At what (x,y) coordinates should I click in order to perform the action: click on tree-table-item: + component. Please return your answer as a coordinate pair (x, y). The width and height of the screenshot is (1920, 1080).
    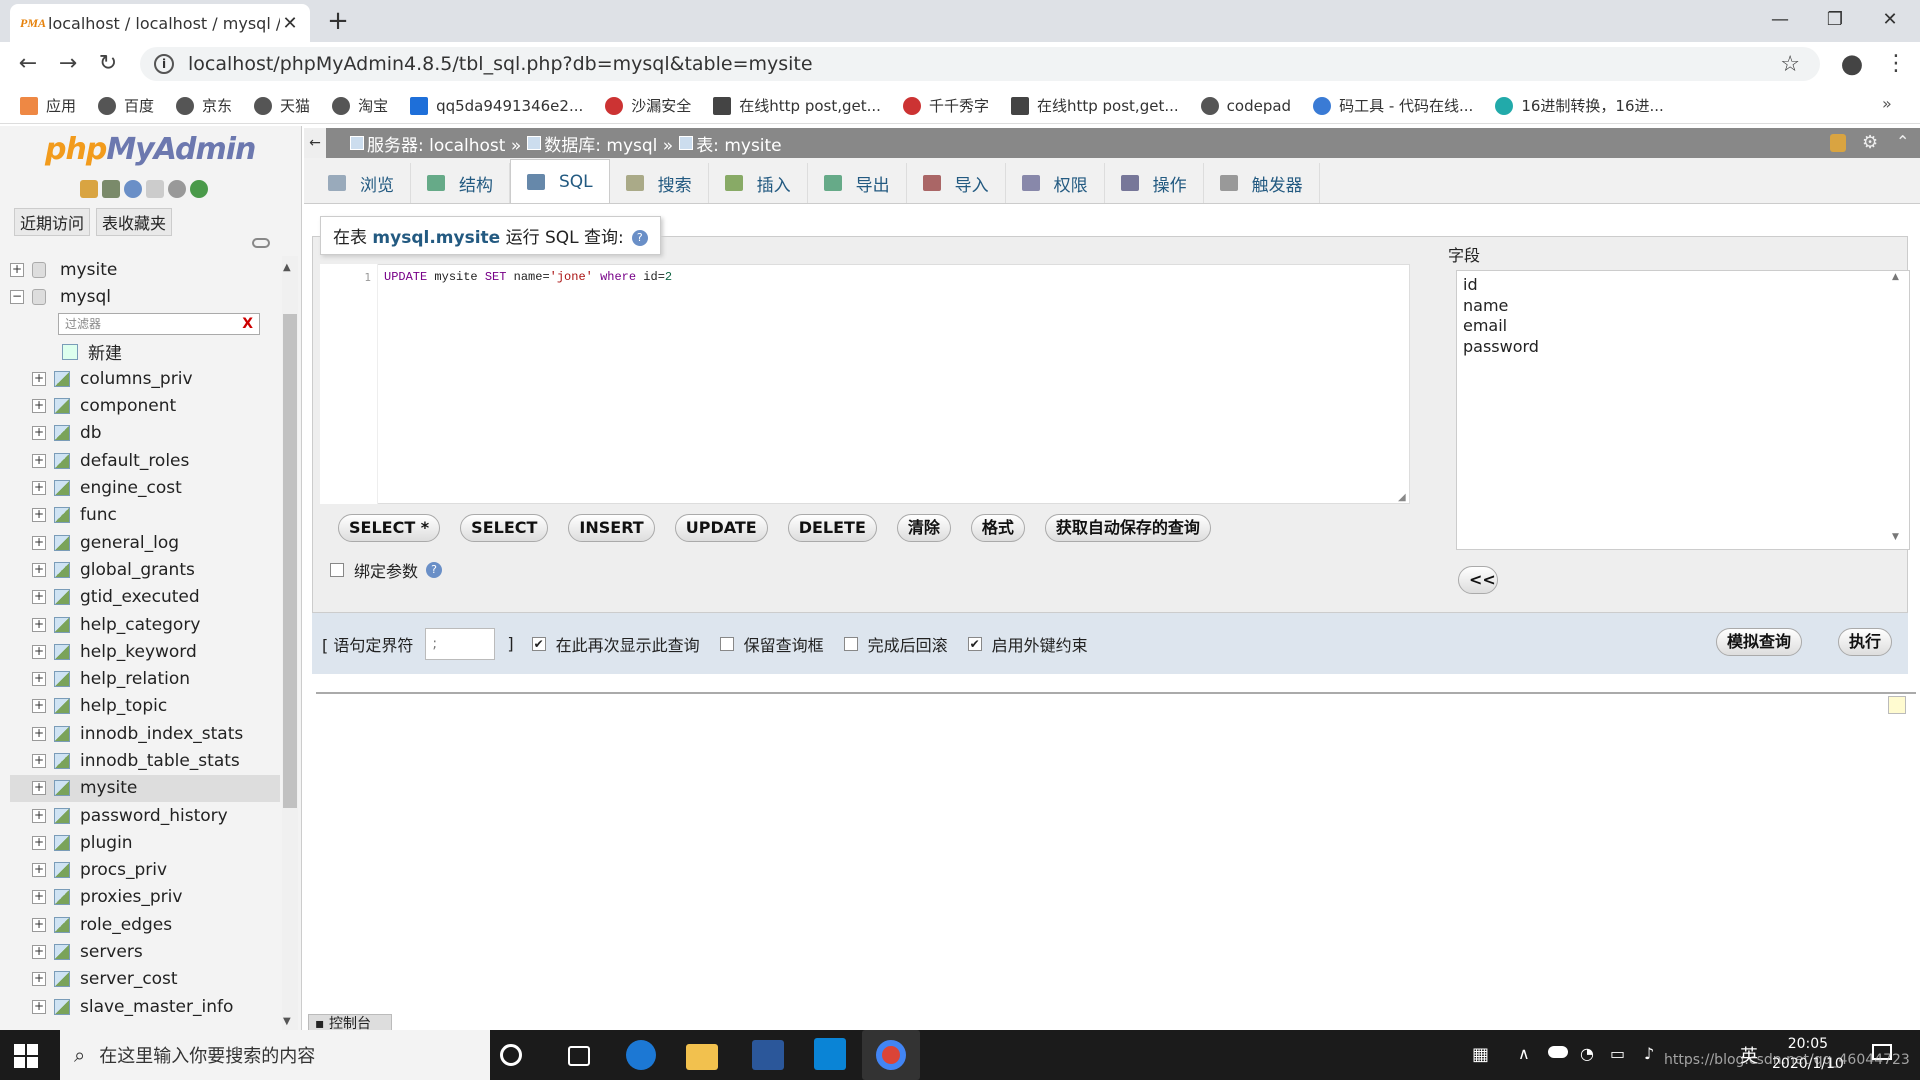
    Looking at the image, I should click on (145, 405).